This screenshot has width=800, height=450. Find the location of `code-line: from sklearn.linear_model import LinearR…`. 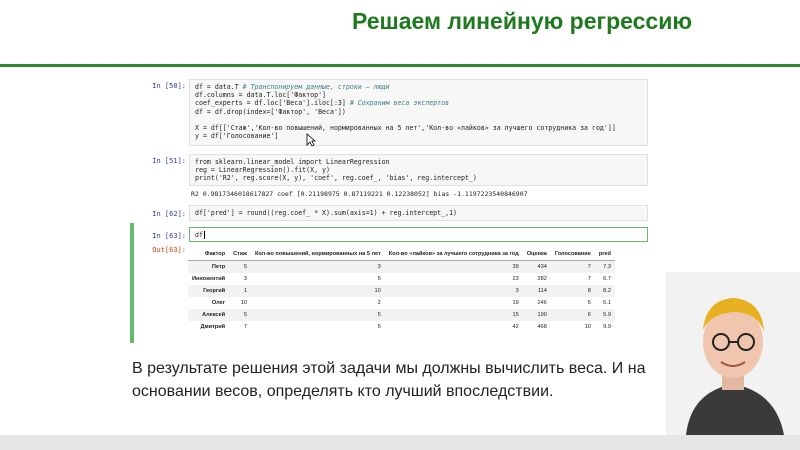

code-line: from sklearn.linear_model import LinearR… is located at coordinates (292, 162).